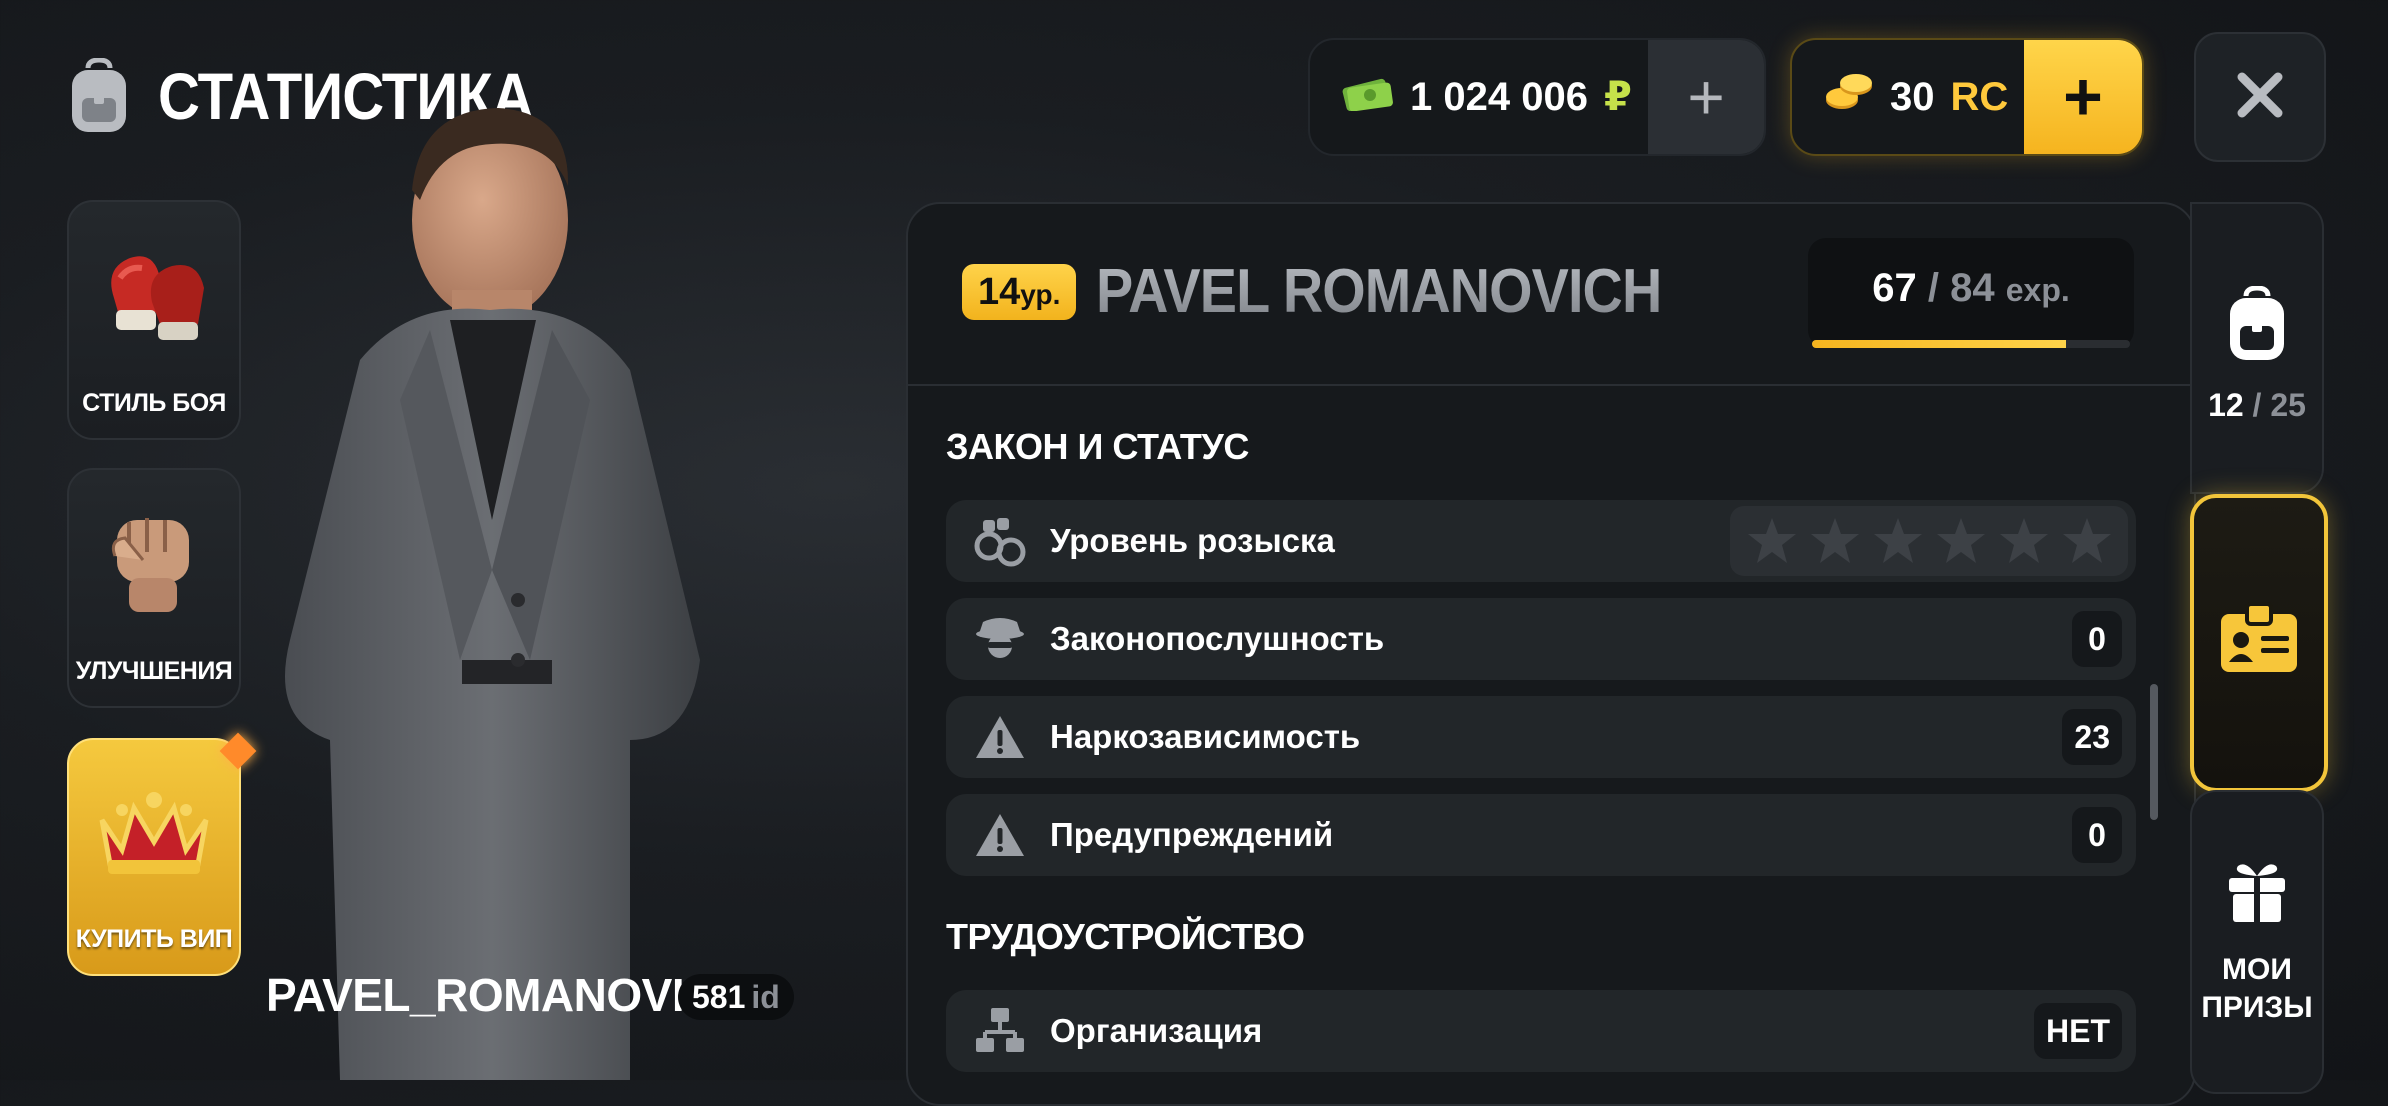 The image size is (2388, 1106). What do you see at coordinates (1541, 1031) in the screenshot?
I see `organization-row: Организация НЕТ` at bounding box center [1541, 1031].